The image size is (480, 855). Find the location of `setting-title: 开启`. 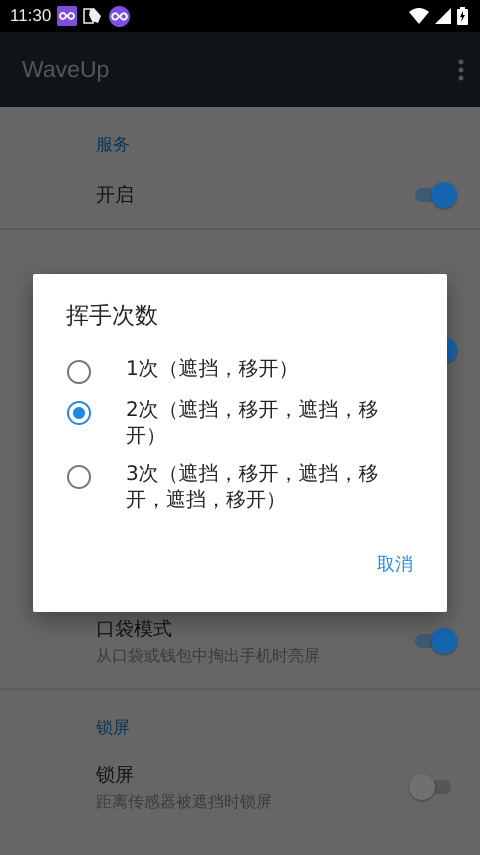

setting-title: 开启 is located at coordinates (115, 195).